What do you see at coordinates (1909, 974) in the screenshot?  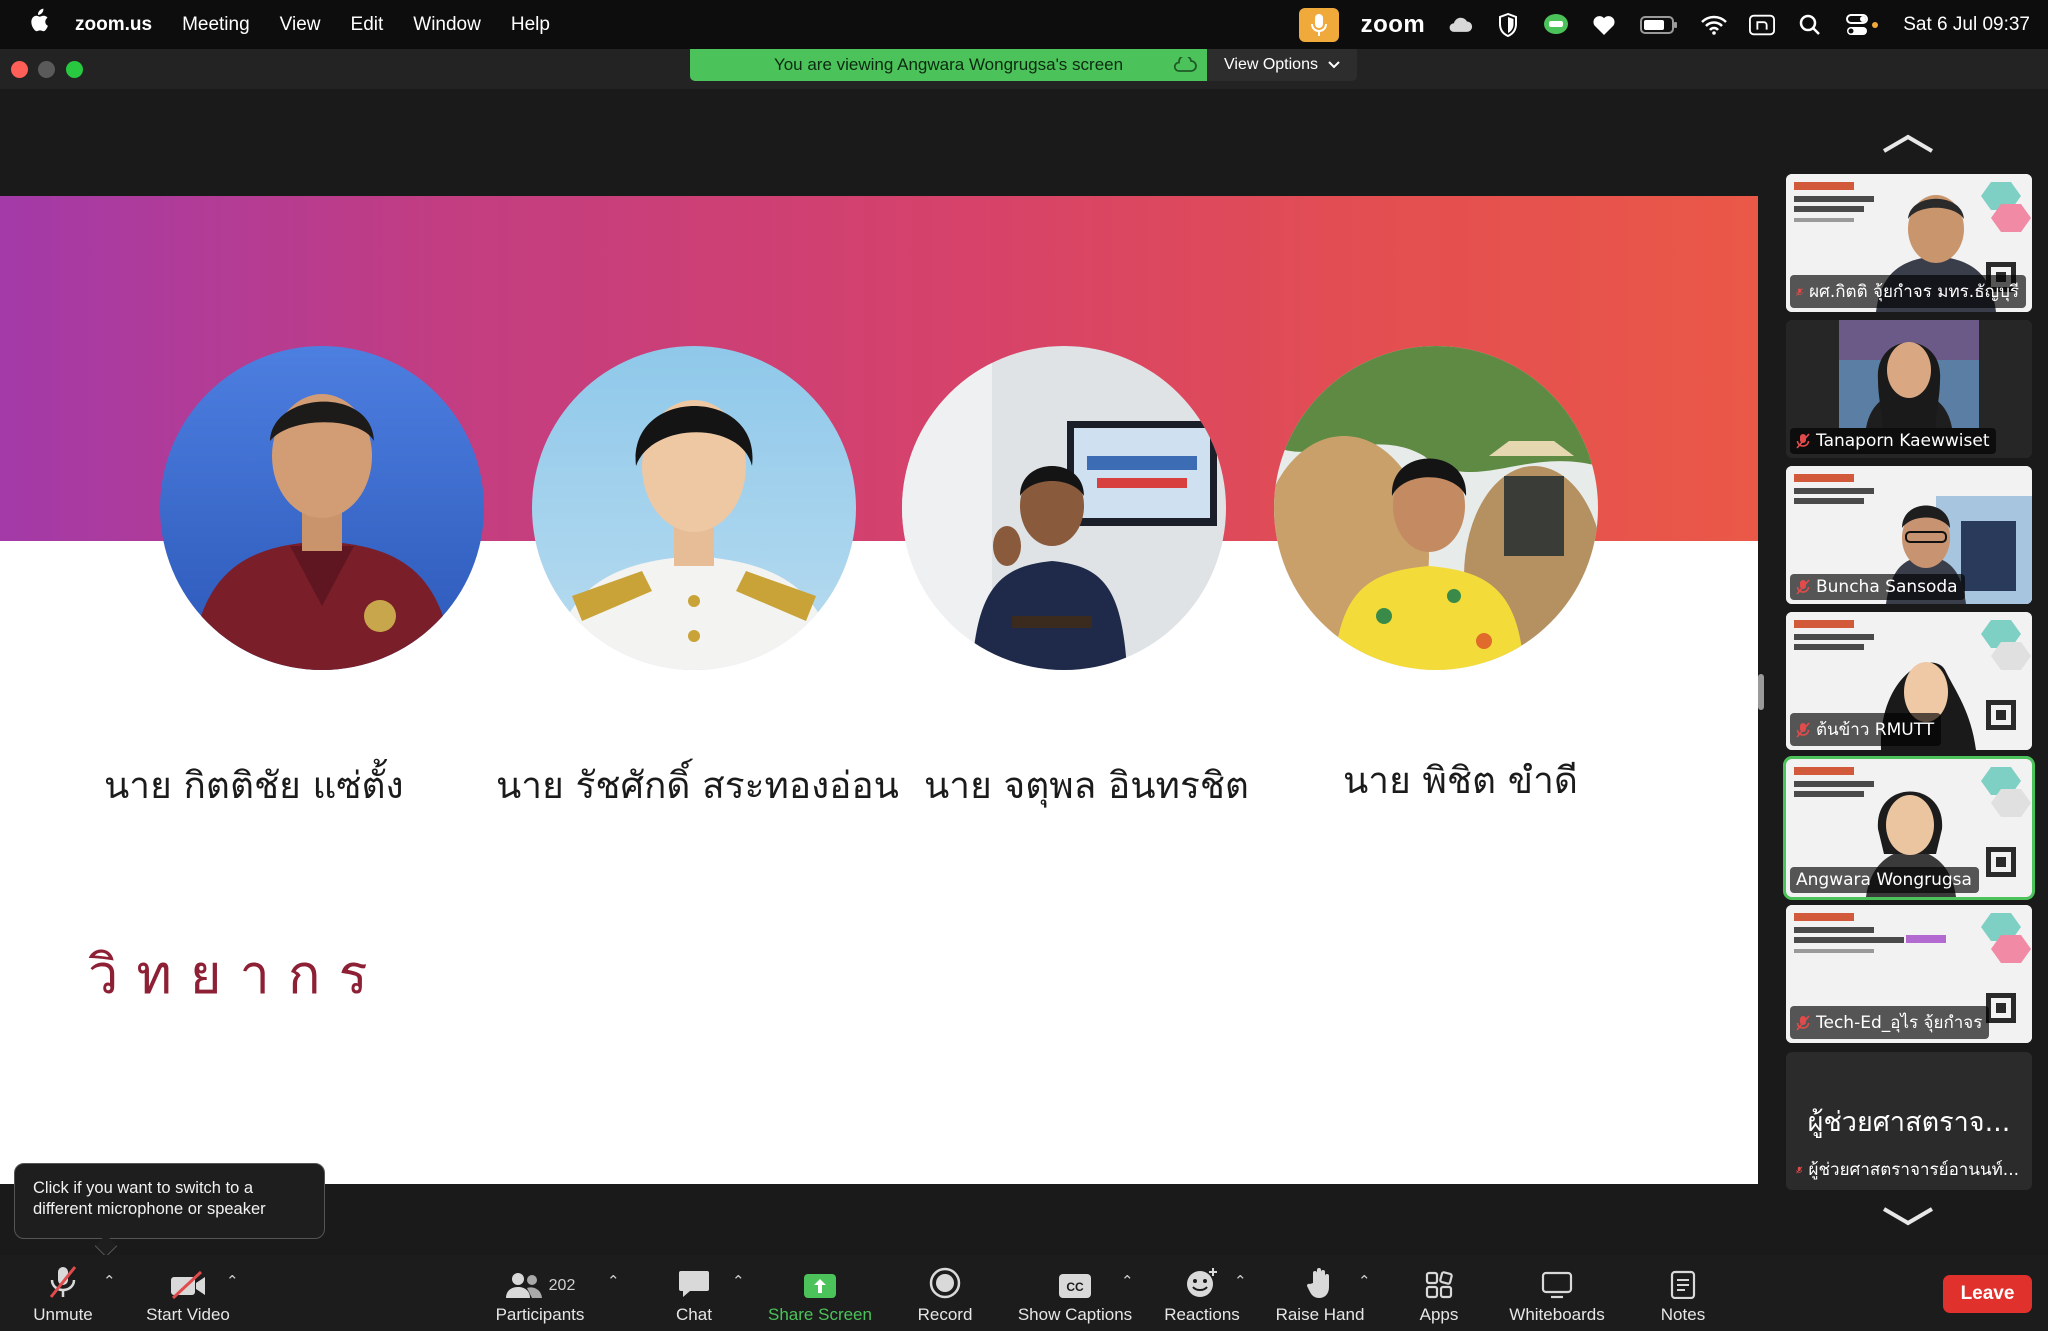 I see `participant-tile: Tech-Ed_อุไร จุ้ยกำจร` at bounding box center [1909, 974].